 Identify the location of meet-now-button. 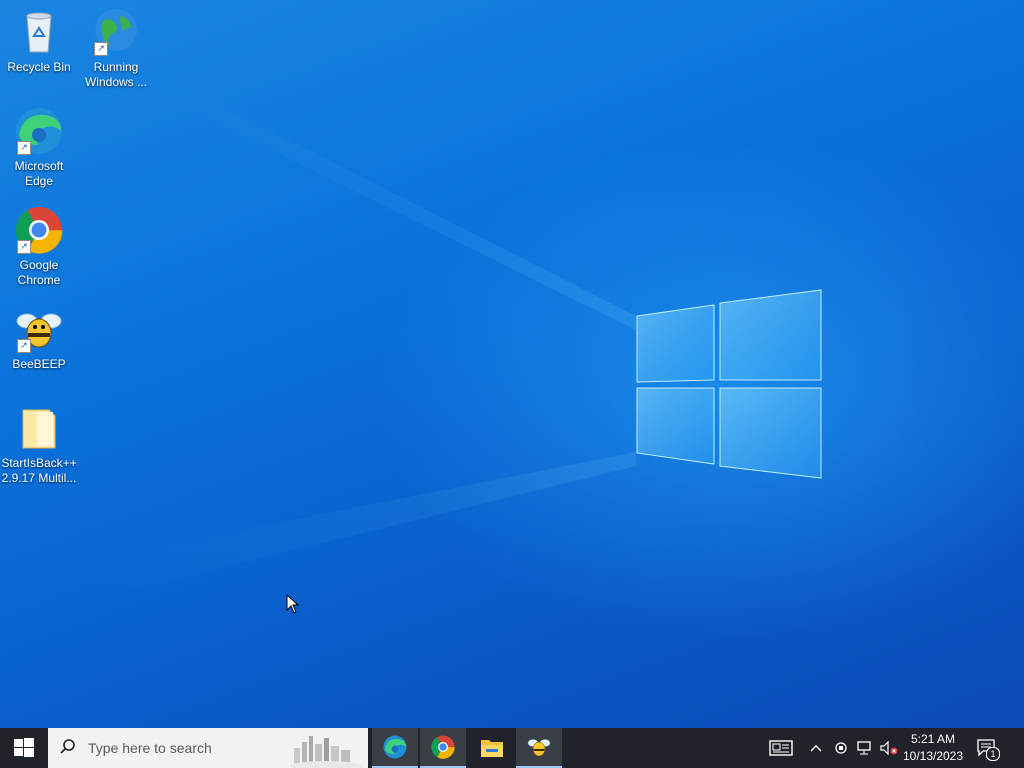
(841, 748).